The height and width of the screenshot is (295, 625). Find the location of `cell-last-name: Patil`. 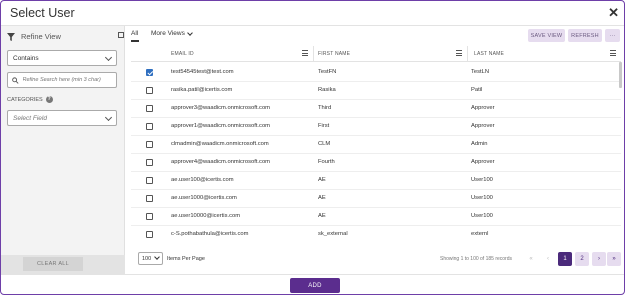

cell-last-name: Patil is located at coordinates (477, 90).